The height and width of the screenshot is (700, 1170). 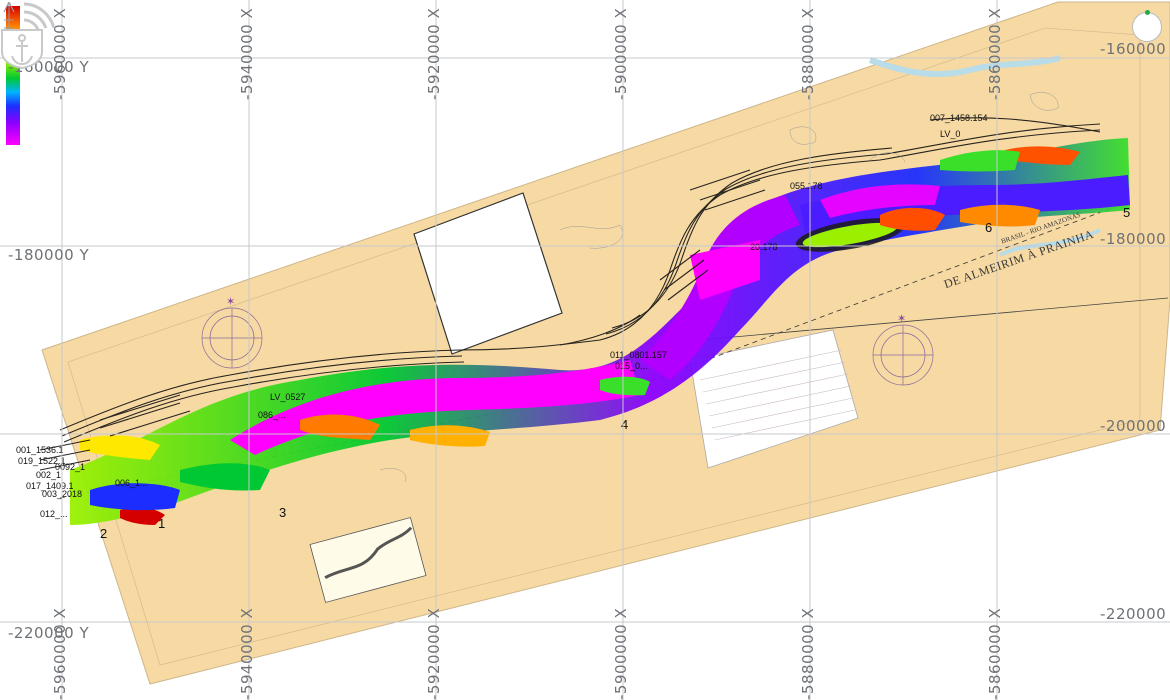 I want to click on grid-x-label: -5920000 X, so click(x=434, y=53).